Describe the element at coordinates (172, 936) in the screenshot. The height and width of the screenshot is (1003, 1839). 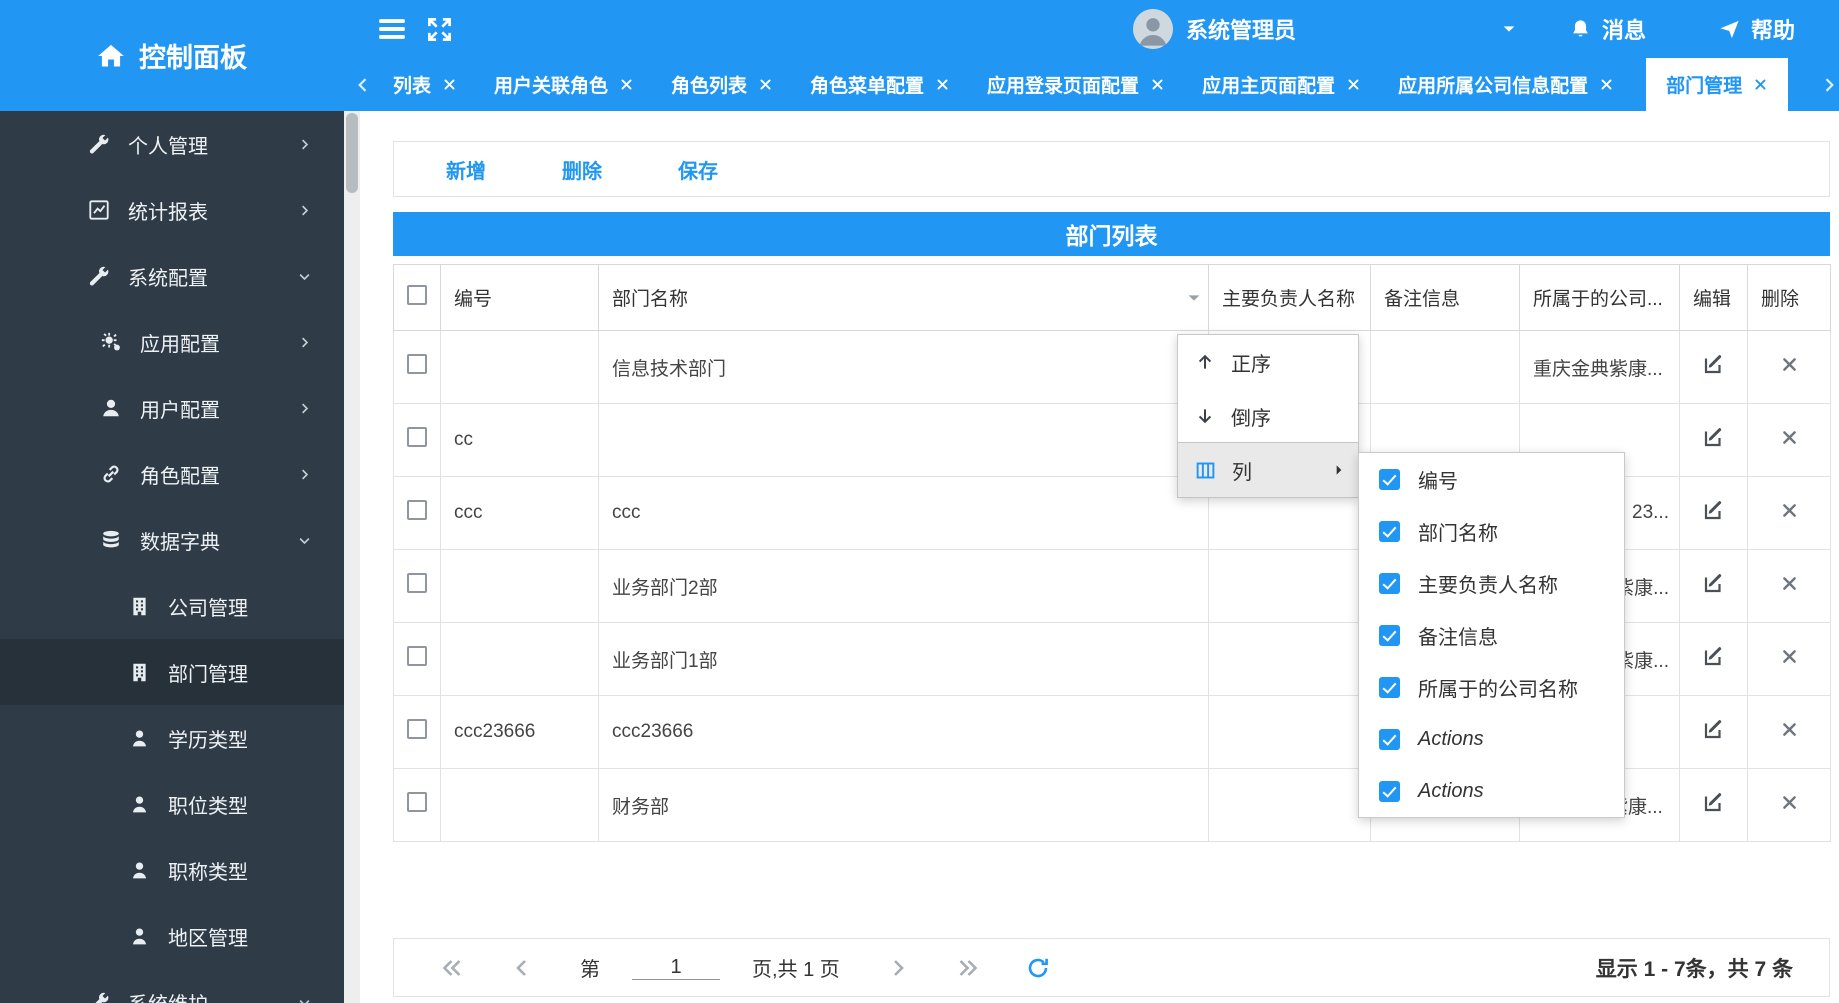
I see `sidebar-item-region-mgmt: 地区管理` at that location.